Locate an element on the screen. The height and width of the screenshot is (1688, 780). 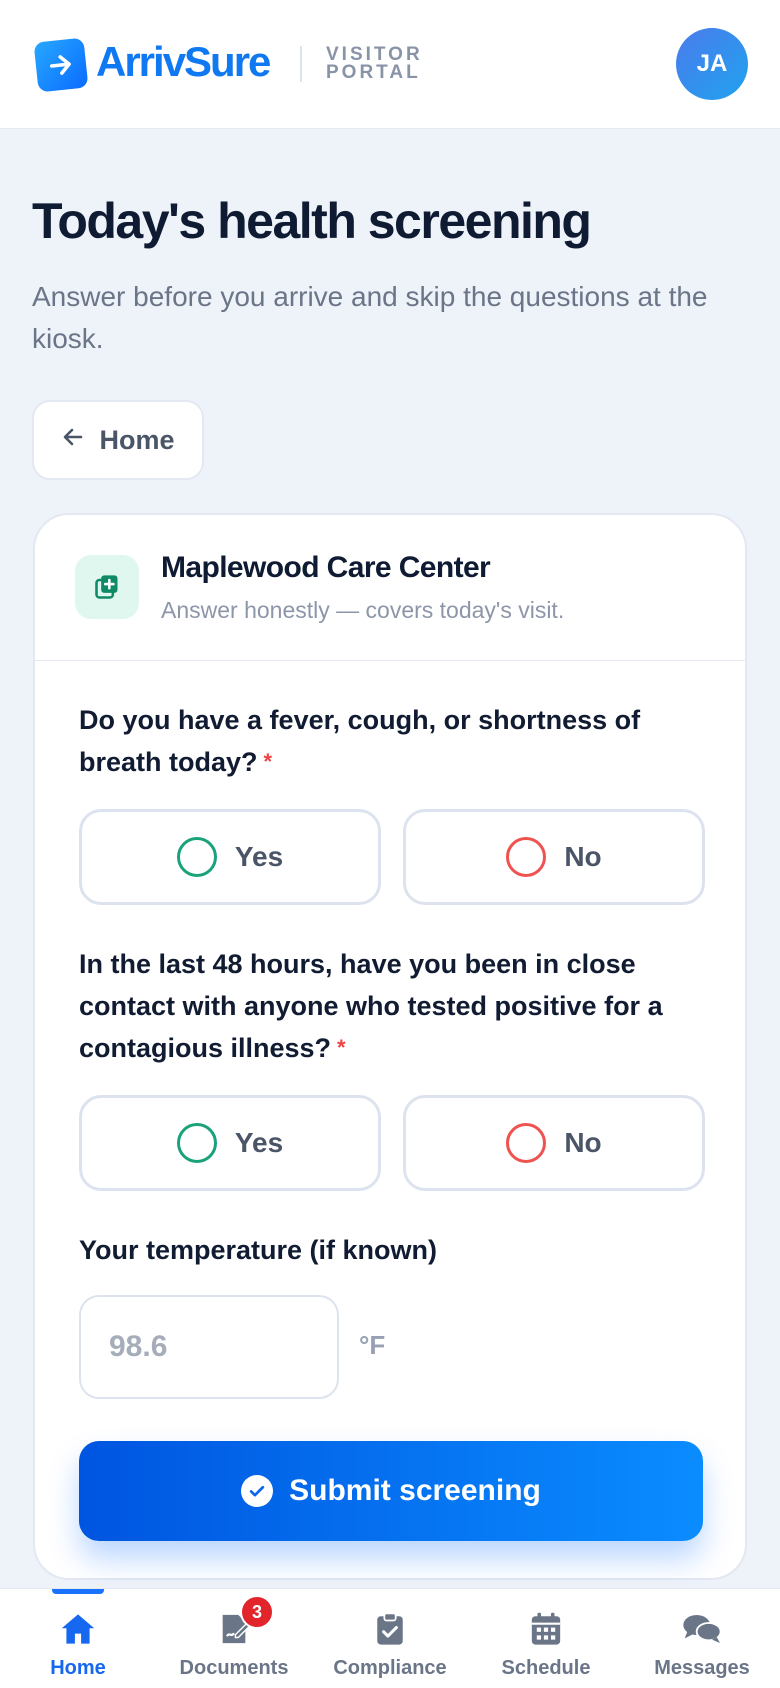
q1-no-option: No is located at coordinates (554, 857).